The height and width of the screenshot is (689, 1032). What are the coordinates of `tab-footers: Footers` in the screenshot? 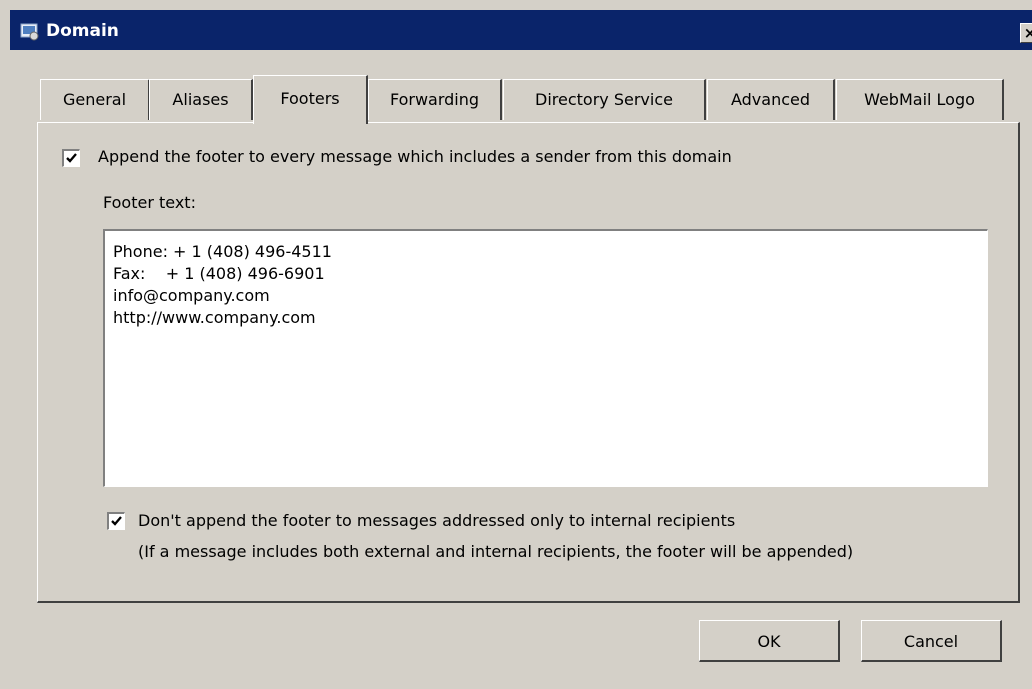 It's located at (310, 99).